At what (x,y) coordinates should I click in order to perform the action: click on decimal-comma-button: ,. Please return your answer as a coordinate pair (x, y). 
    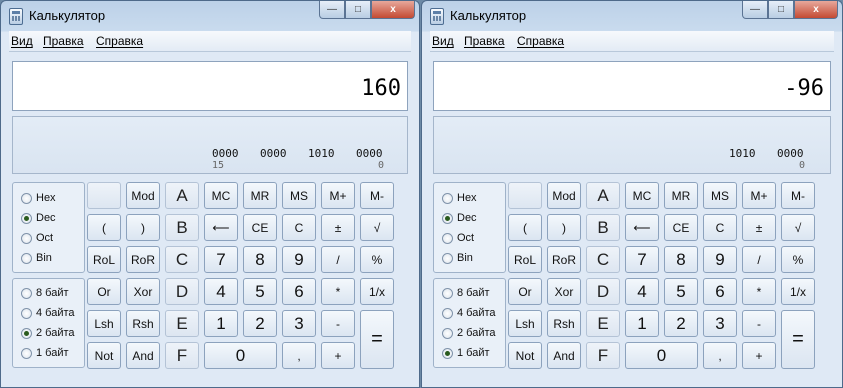
    Looking at the image, I should click on (299, 355).